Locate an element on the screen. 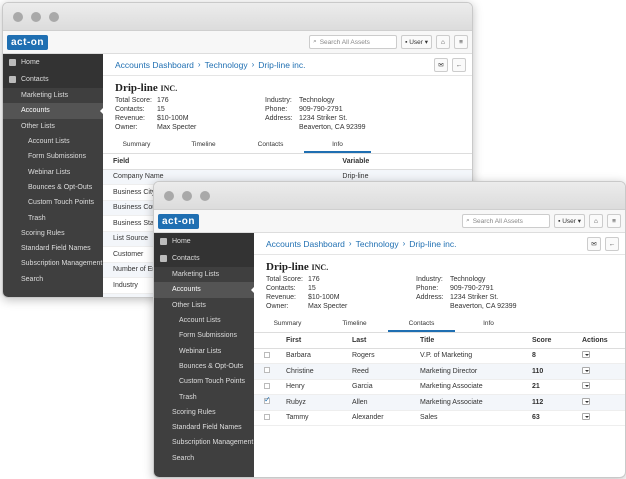 This screenshot has height=479, width=626. table-row: Tammy Alexander Sales 63 is located at coordinates (439, 418).